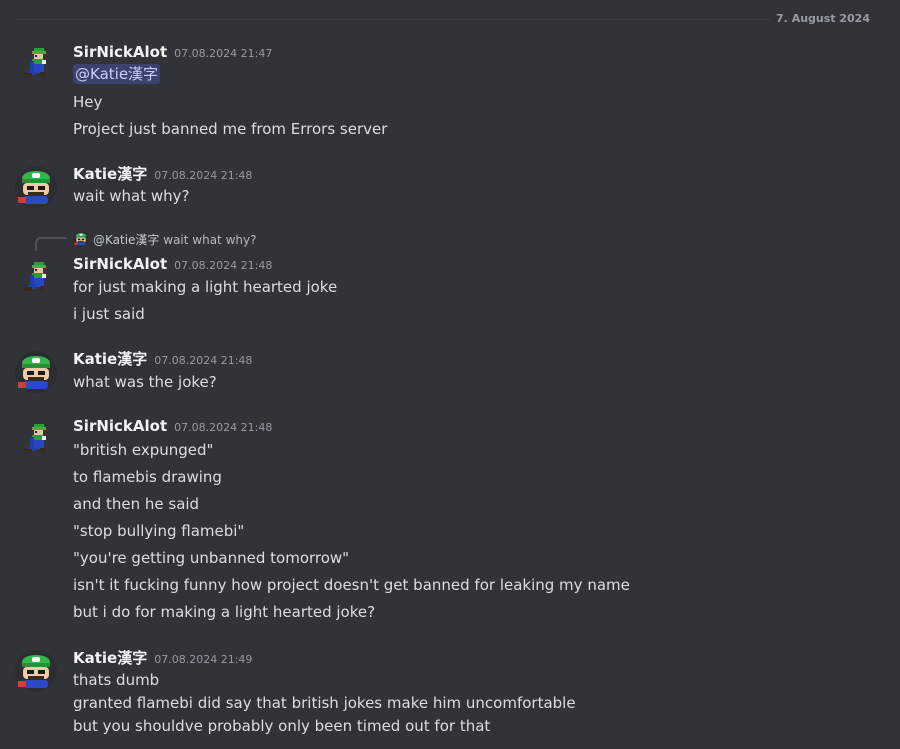  What do you see at coordinates (143, 450) in the screenshot?
I see `message-line: "british expunged"` at bounding box center [143, 450].